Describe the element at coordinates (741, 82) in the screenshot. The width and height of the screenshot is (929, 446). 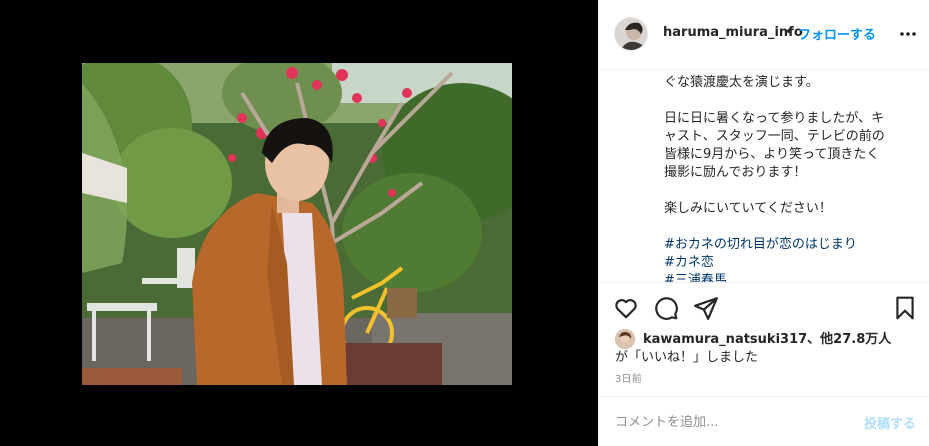
I see `caption-line: ぐな猿渡慶太を演じます。` at that location.